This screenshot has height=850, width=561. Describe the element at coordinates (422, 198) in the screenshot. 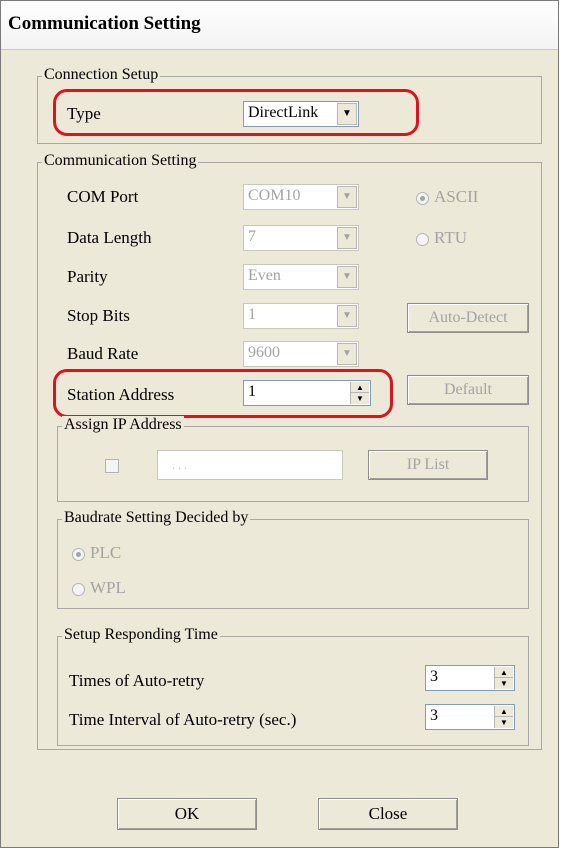

I see `ascii-radio` at that location.